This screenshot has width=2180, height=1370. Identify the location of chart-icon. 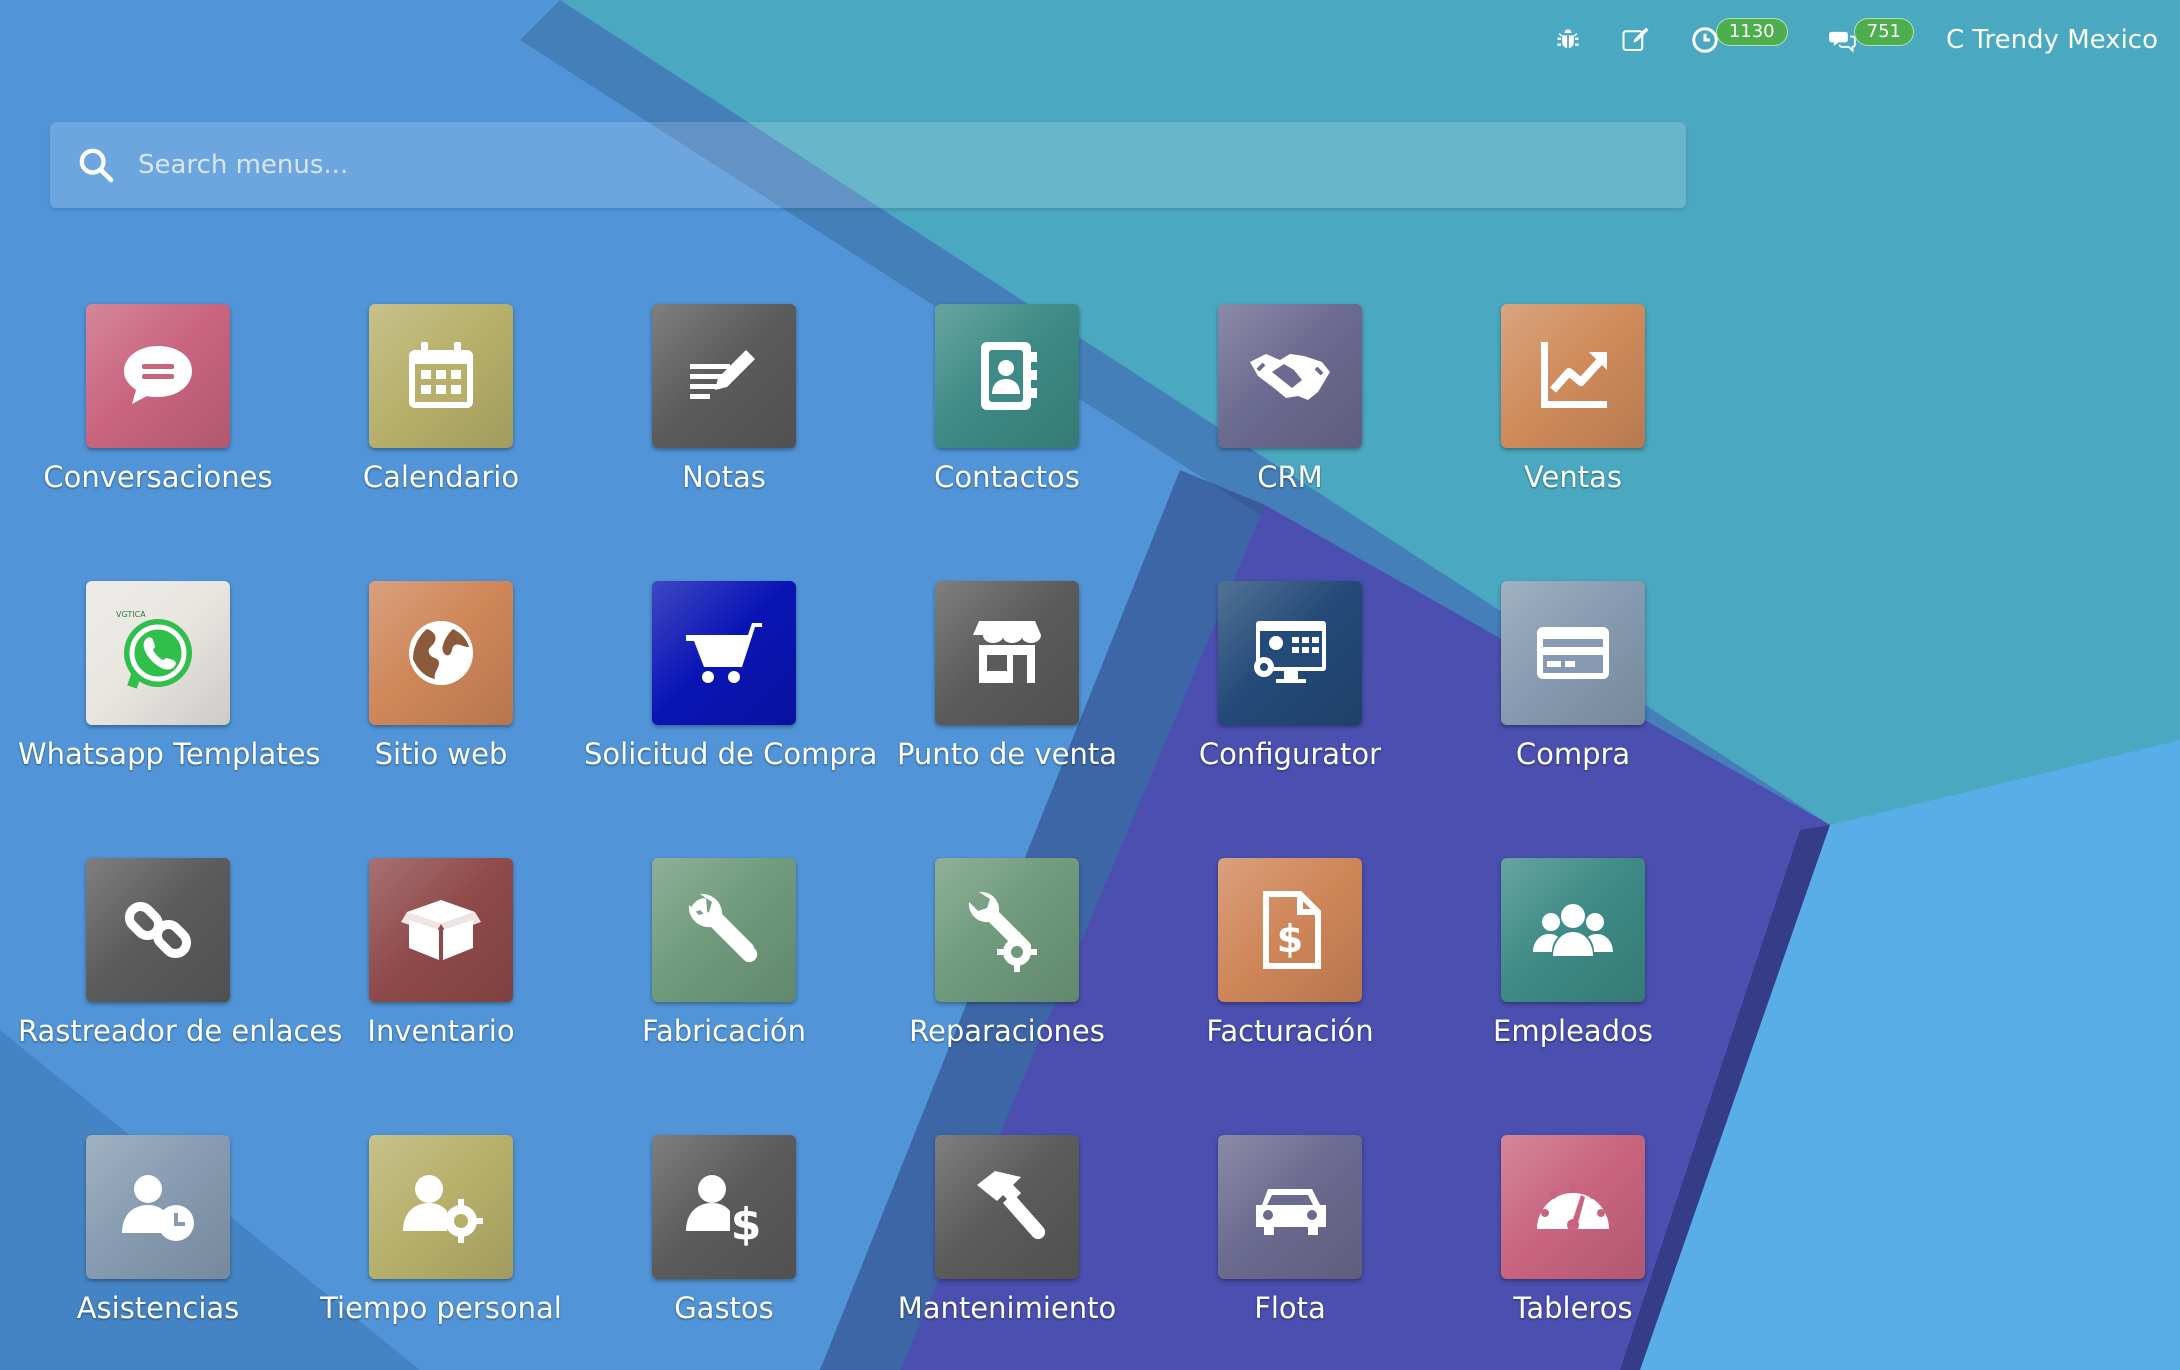
(1574, 375).